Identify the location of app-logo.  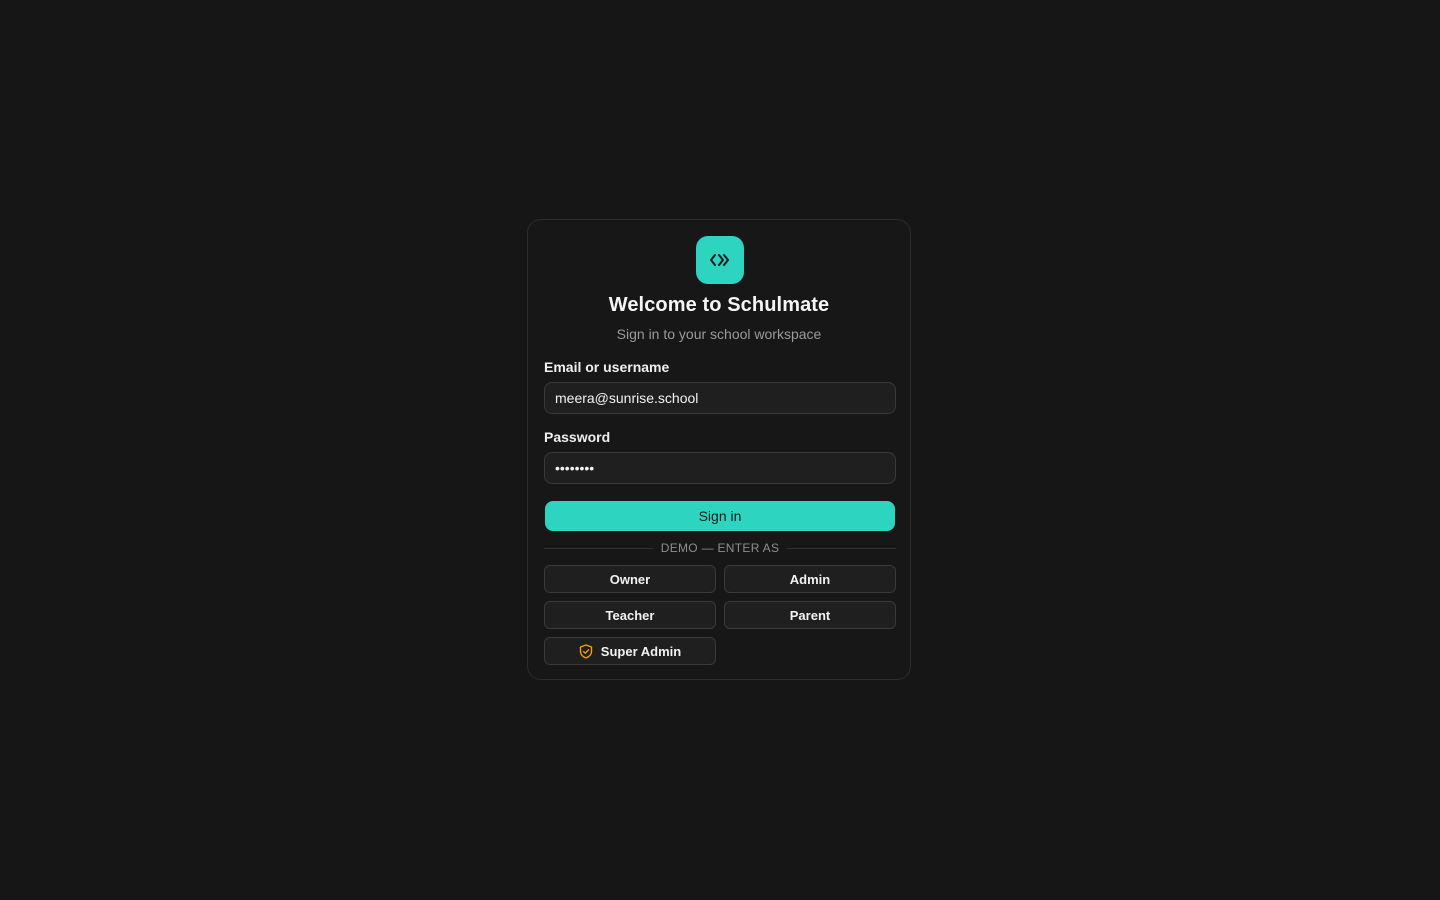
(720, 260).